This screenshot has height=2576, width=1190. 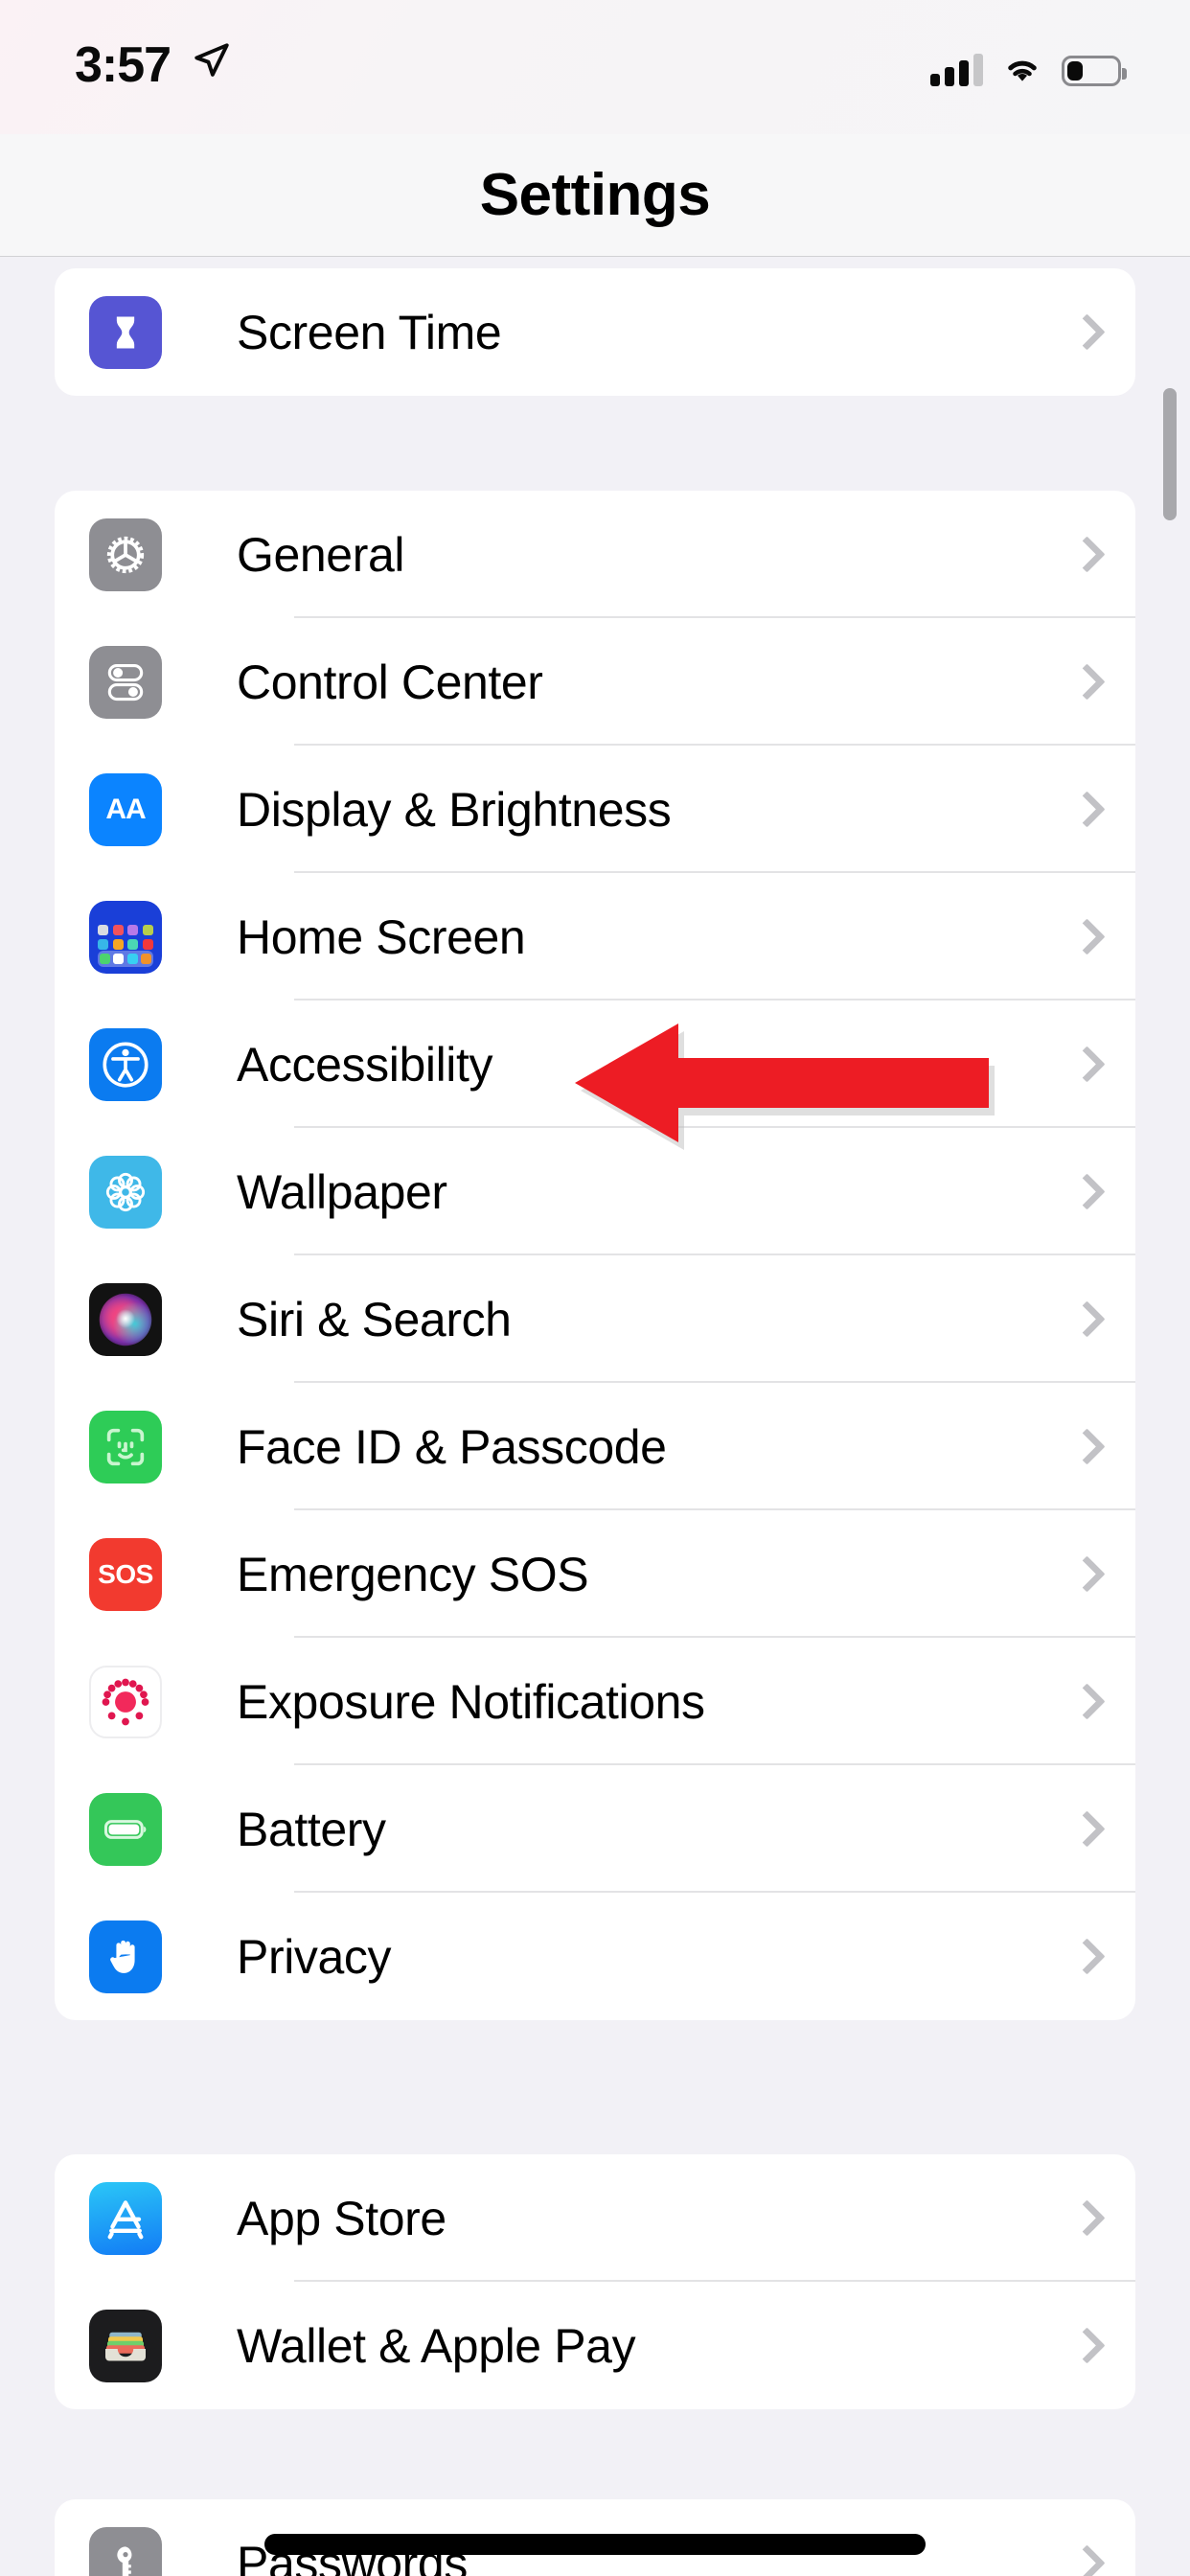 I want to click on settings-row-label: Display & Brightness, so click(x=455, y=809).